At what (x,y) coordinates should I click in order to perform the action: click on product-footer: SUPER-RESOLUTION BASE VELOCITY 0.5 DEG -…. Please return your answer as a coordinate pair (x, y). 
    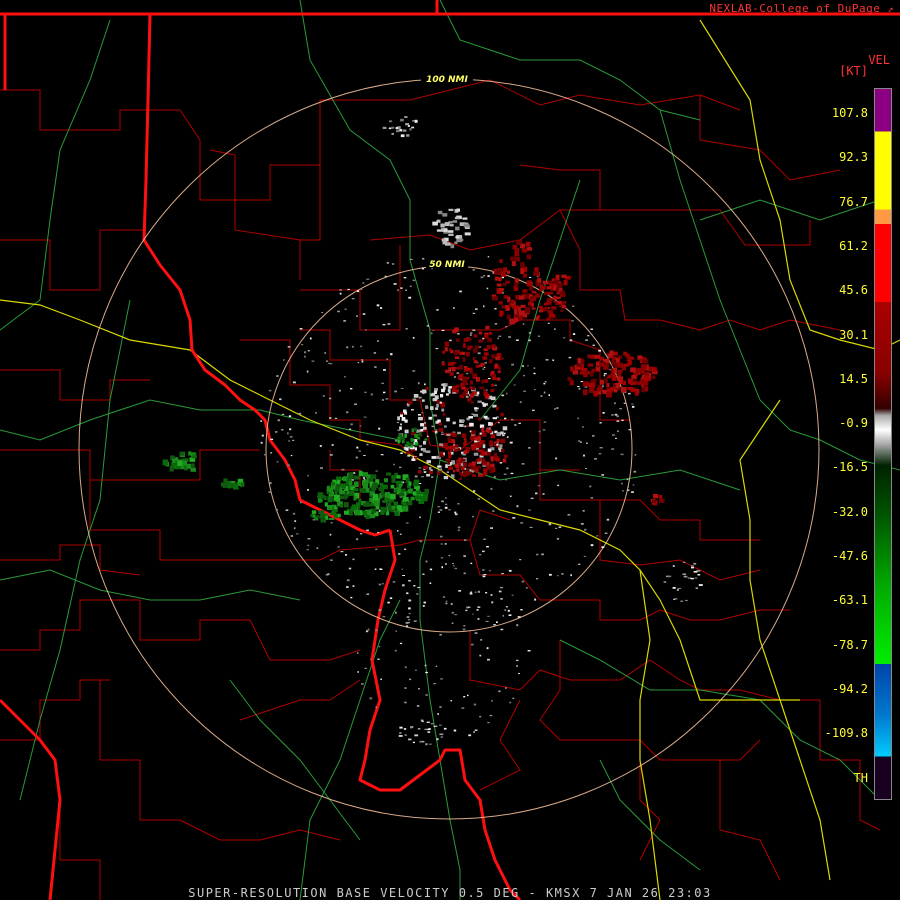
    Looking at the image, I should click on (450, 893).